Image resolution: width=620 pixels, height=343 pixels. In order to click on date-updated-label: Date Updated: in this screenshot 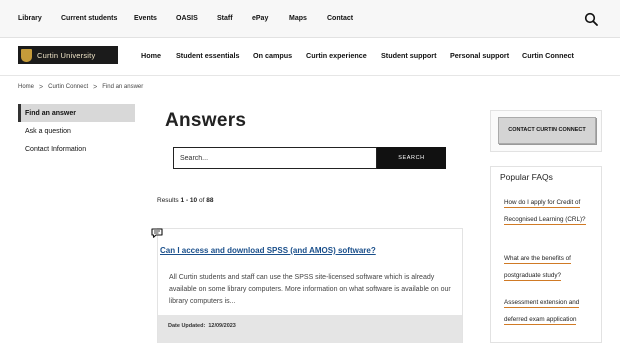, I will do `click(187, 326)`.